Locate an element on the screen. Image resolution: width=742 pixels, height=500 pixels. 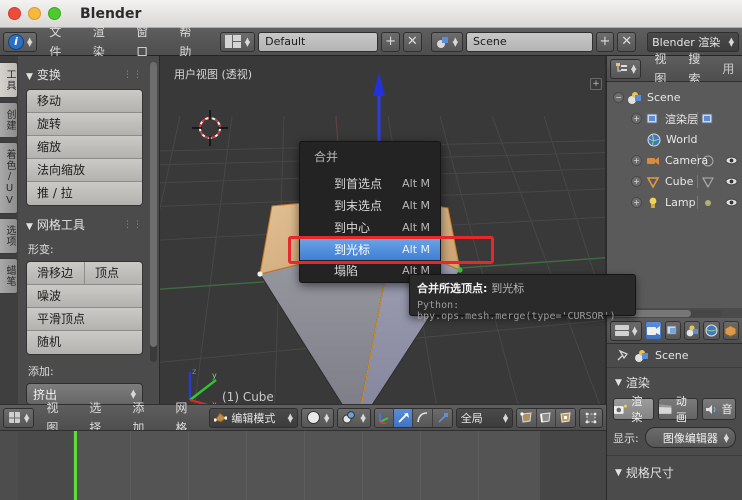
tool-shrink-fatten: 法向缩放 is located at coordinates (84, 170).